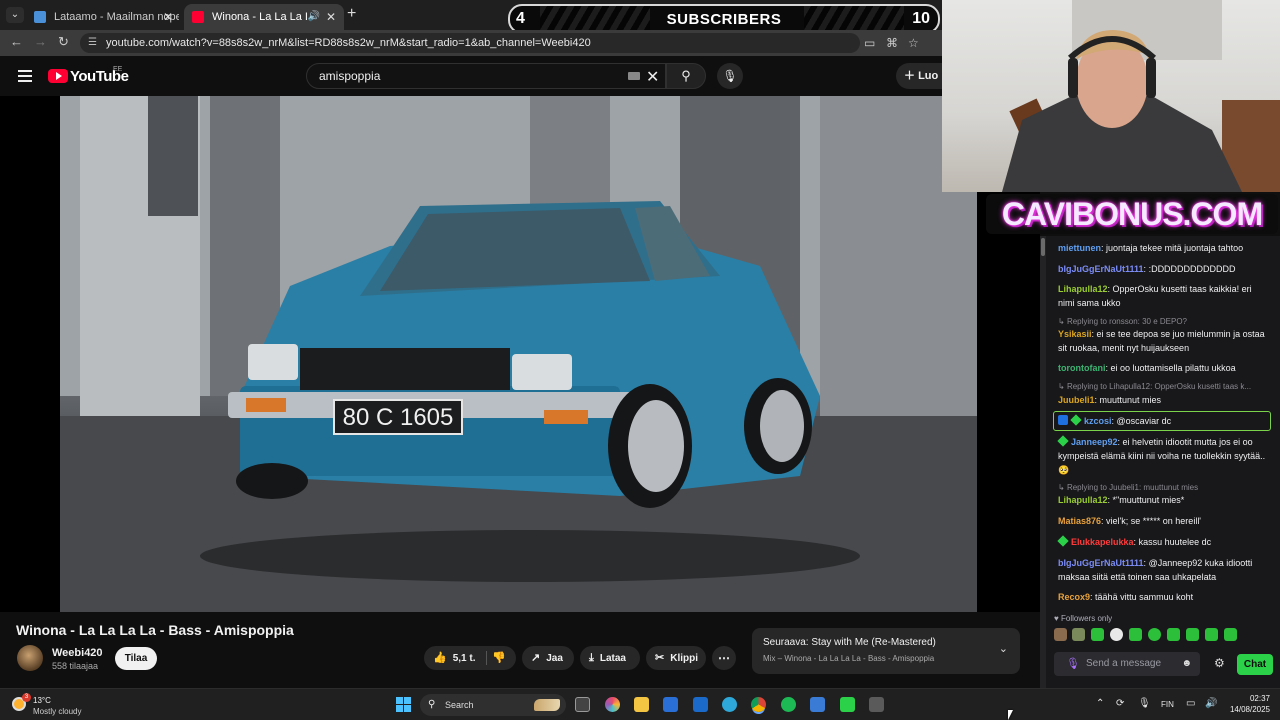 Image resolution: width=1280 pixels, height=720 pixels. I want to click on forward-icon: →, so click(40, 41).